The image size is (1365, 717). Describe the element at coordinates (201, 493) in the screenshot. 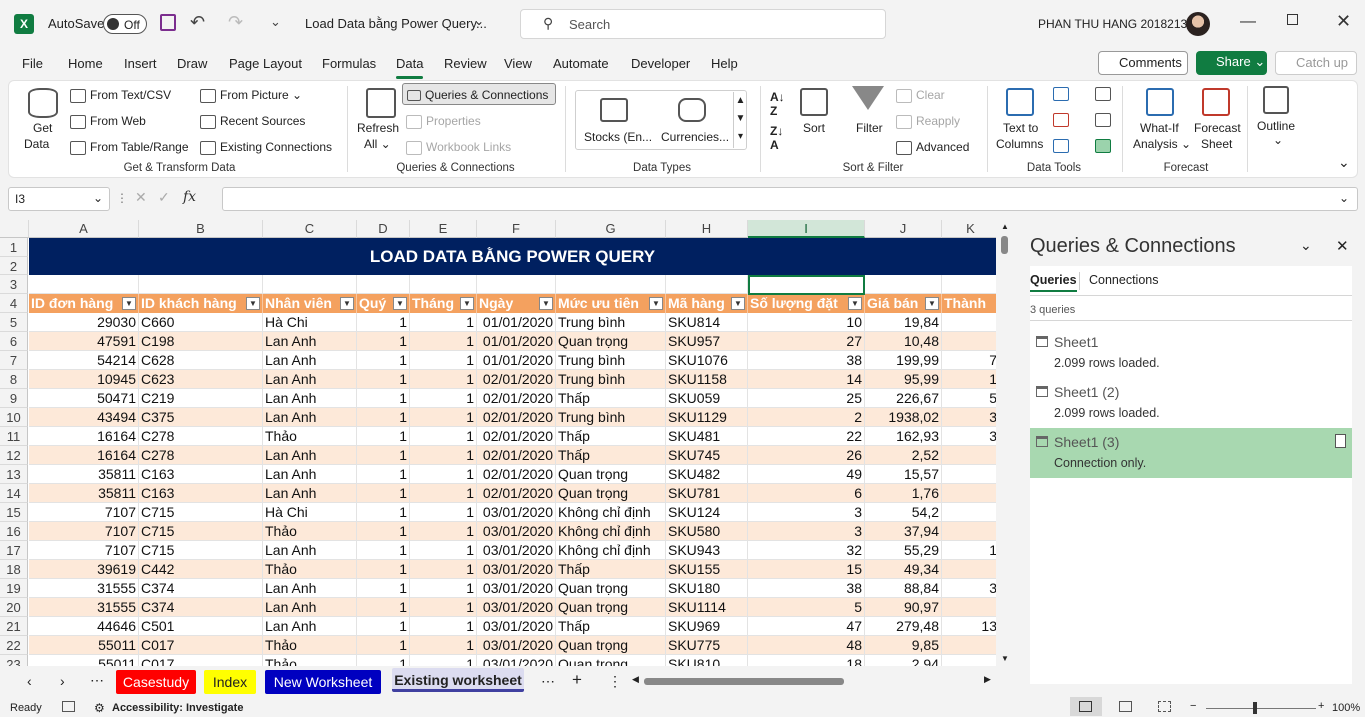

I see `table-cell: C163` at that location.